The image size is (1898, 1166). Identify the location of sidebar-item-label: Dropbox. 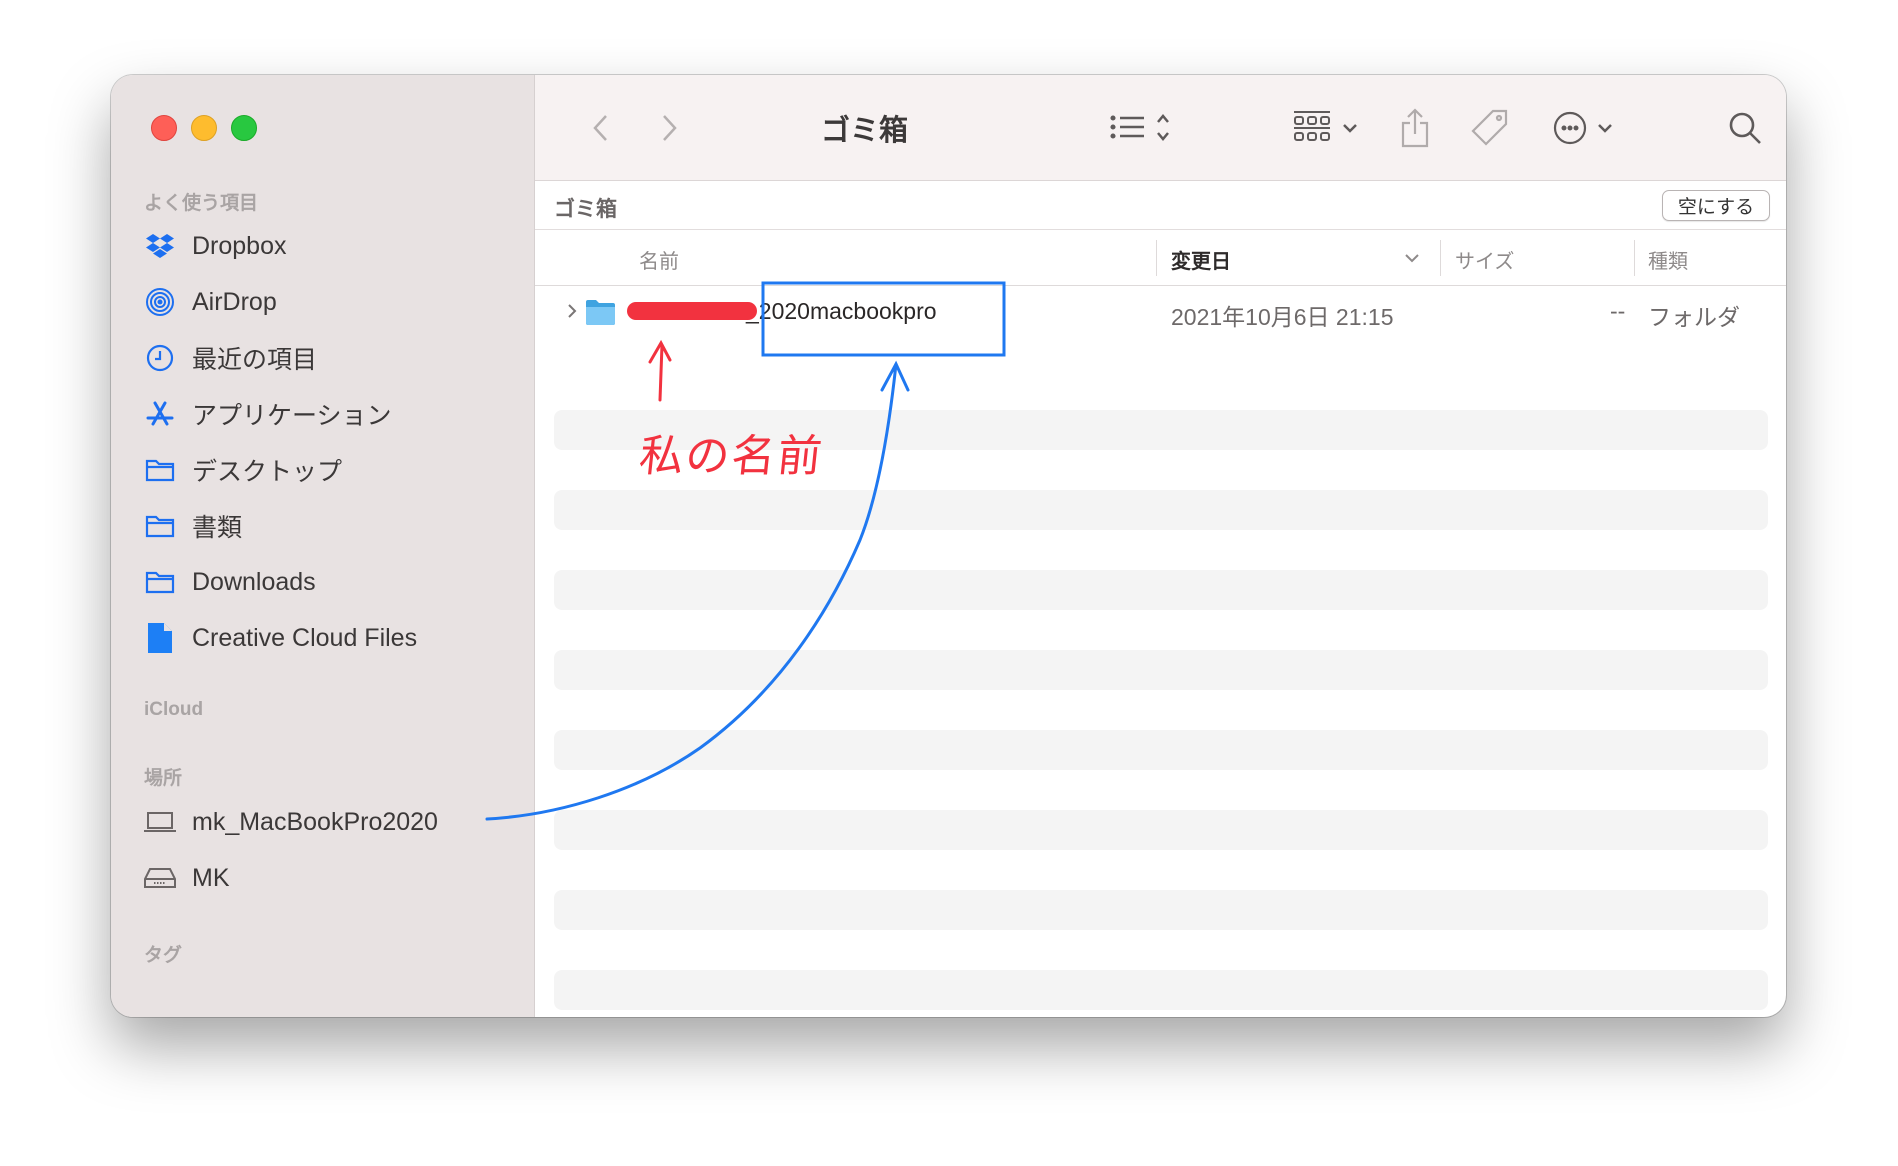
(239, 245).